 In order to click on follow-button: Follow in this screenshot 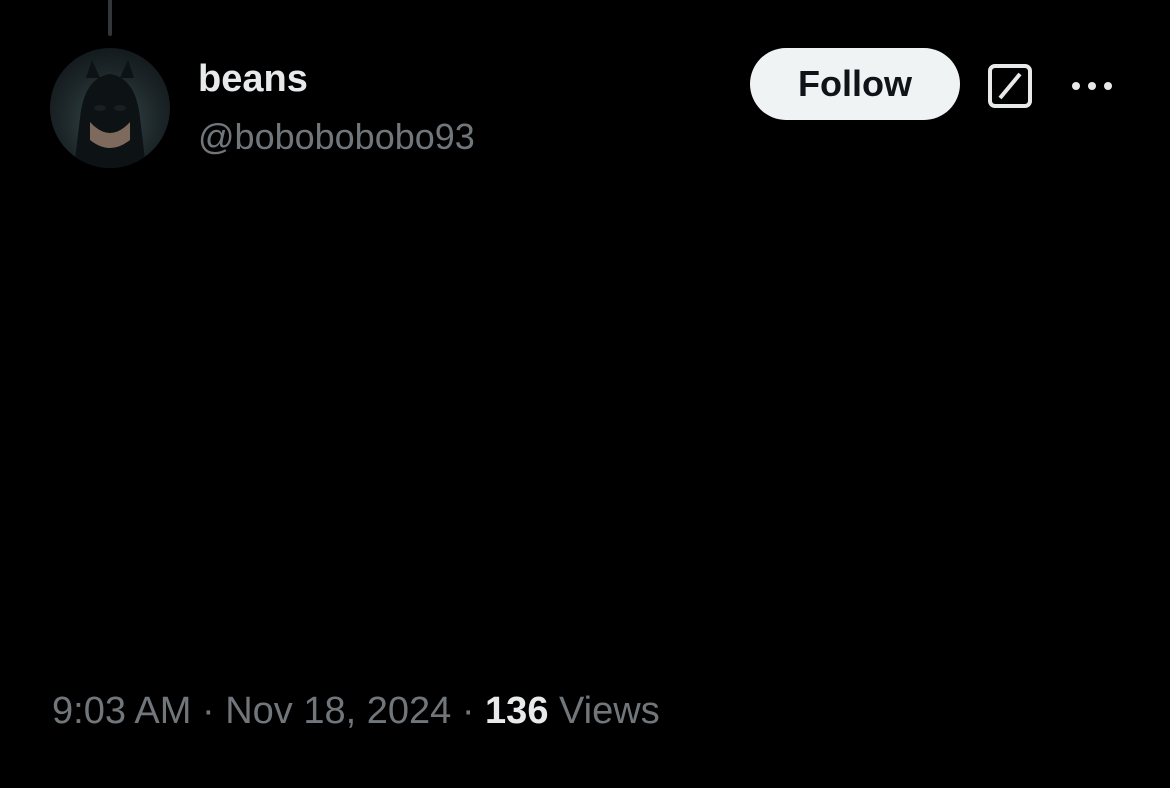, I will do `click(855, 84)`.